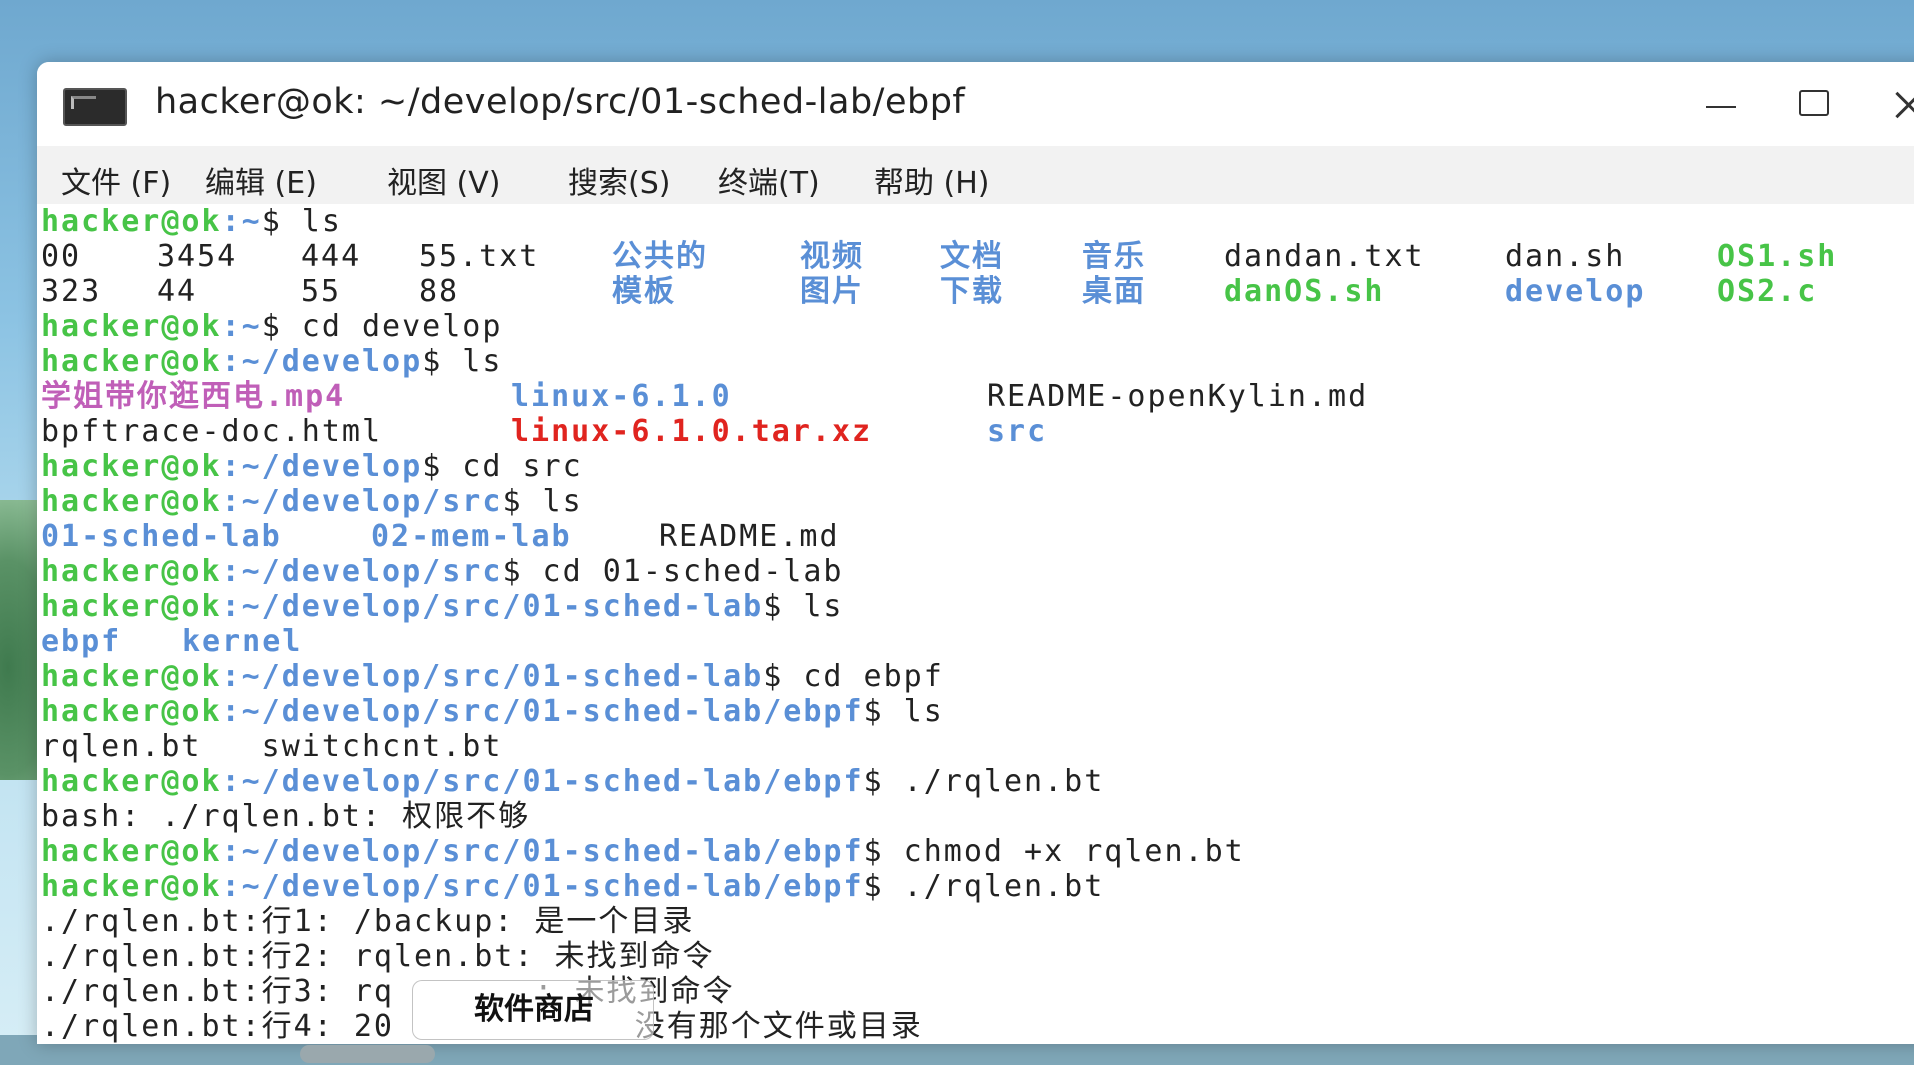 This screenshot has width=1914, height=1065. What do you see at coordinates (769, 180) in the screenshot?
I see `menu-terminal: 终端(T)` at bounding box center [769, 180].